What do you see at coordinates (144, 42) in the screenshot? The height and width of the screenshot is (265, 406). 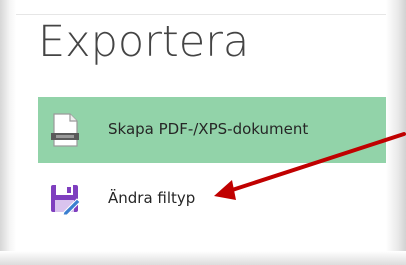 I see `page-title: Exportera` at bounding box center [144, 42].